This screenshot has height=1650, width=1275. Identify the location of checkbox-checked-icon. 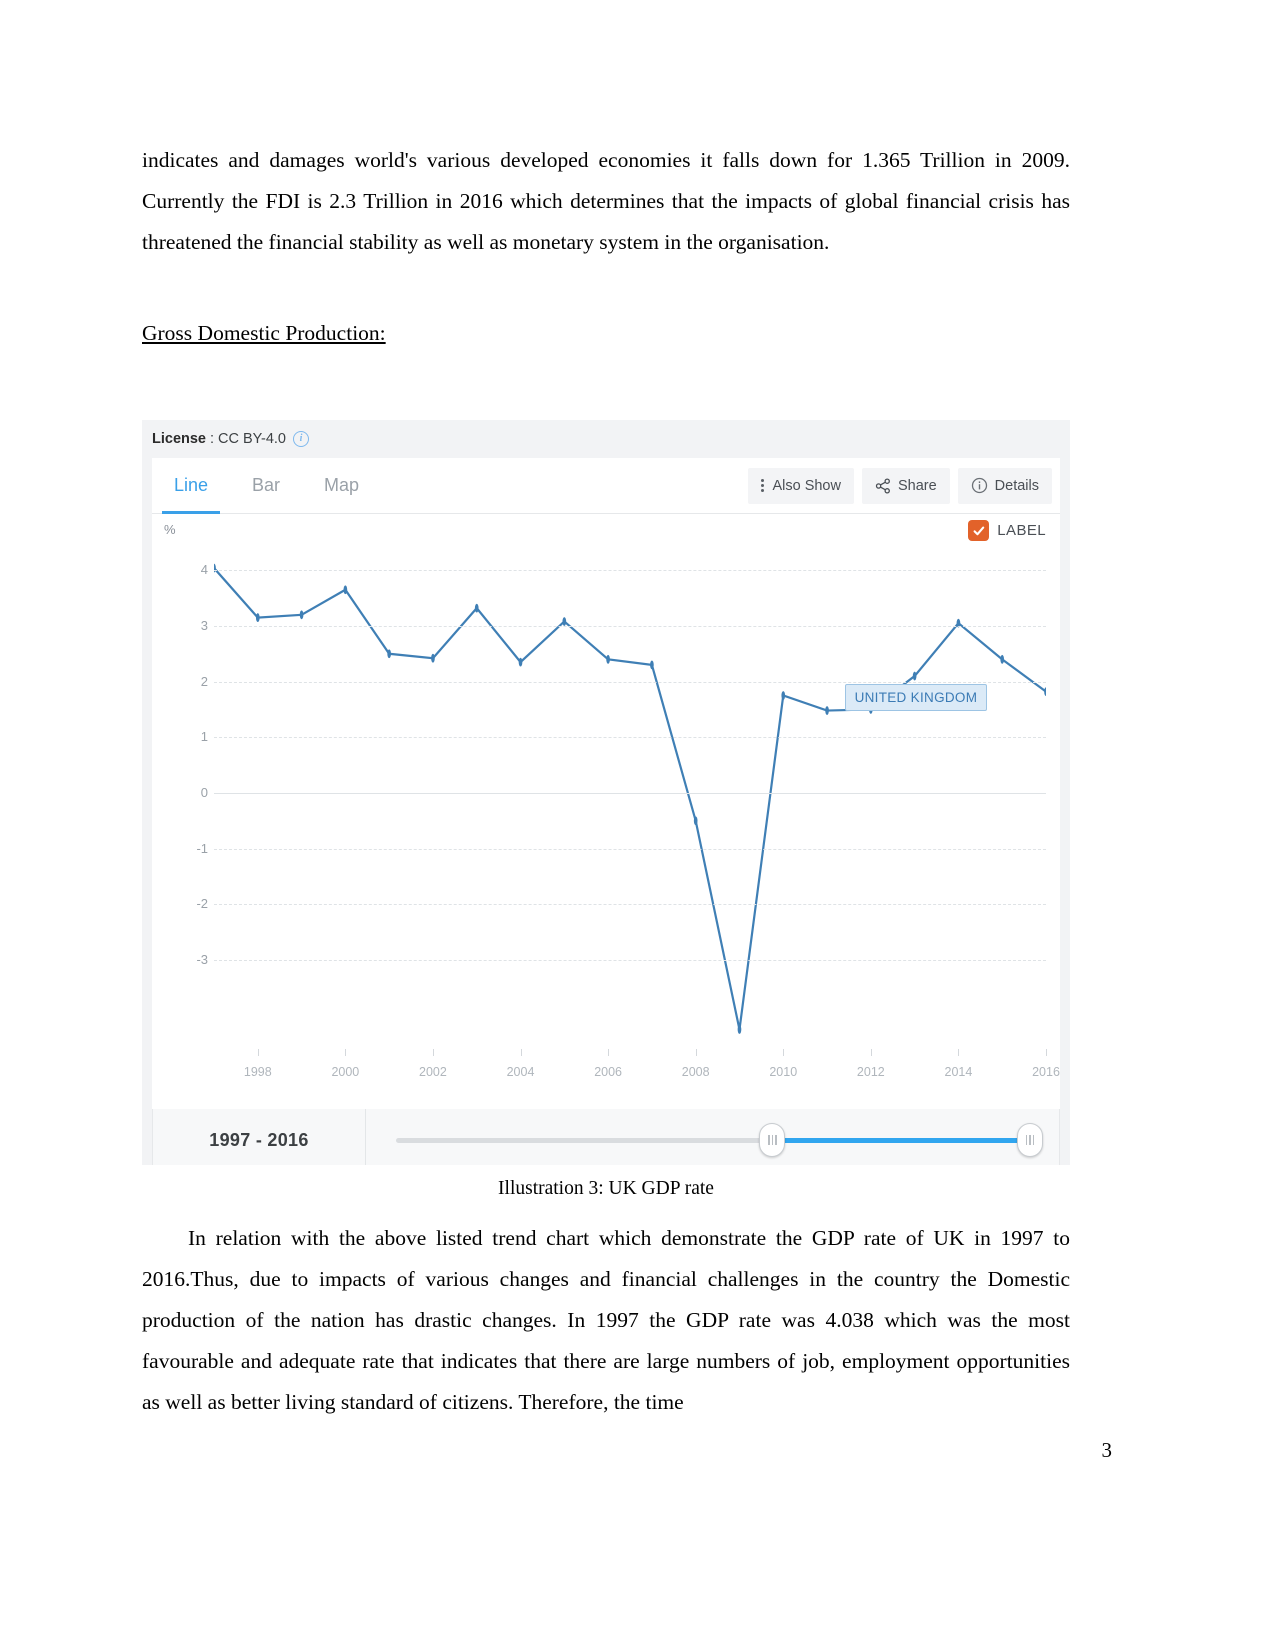
(979, 530).